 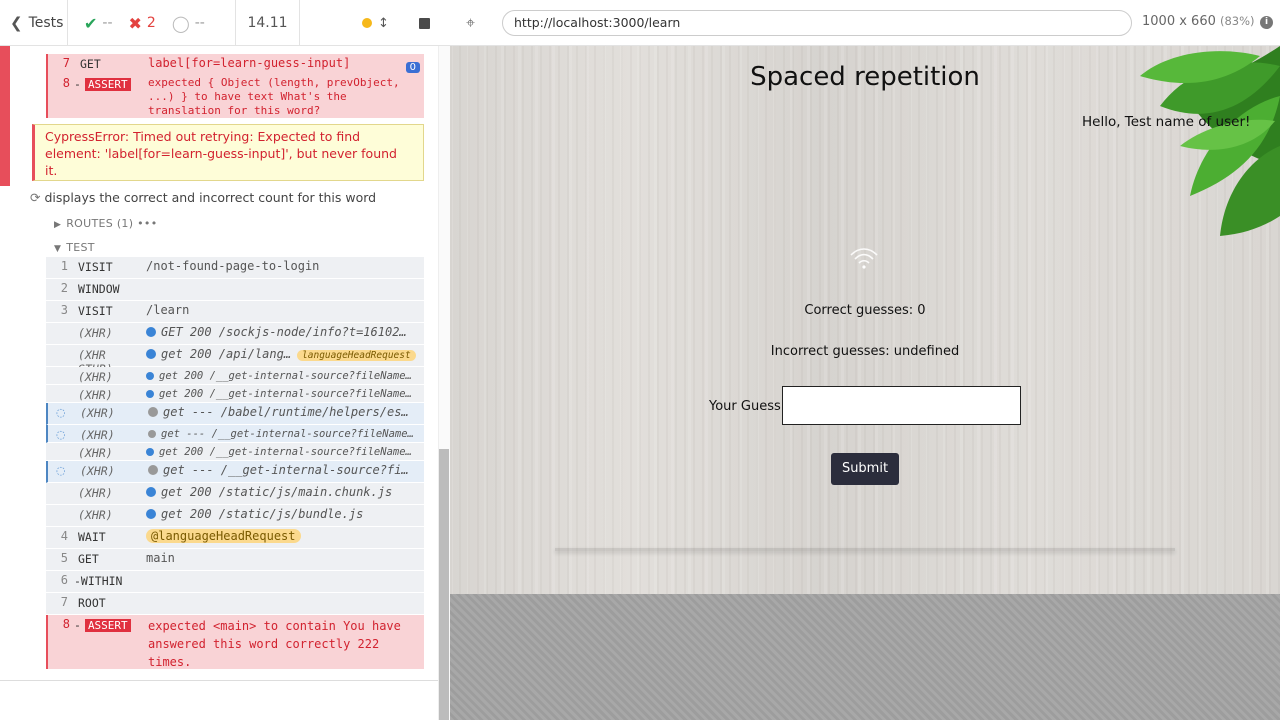 I want to click on passed-stat: ✔ --, so click(x=98, y=23).